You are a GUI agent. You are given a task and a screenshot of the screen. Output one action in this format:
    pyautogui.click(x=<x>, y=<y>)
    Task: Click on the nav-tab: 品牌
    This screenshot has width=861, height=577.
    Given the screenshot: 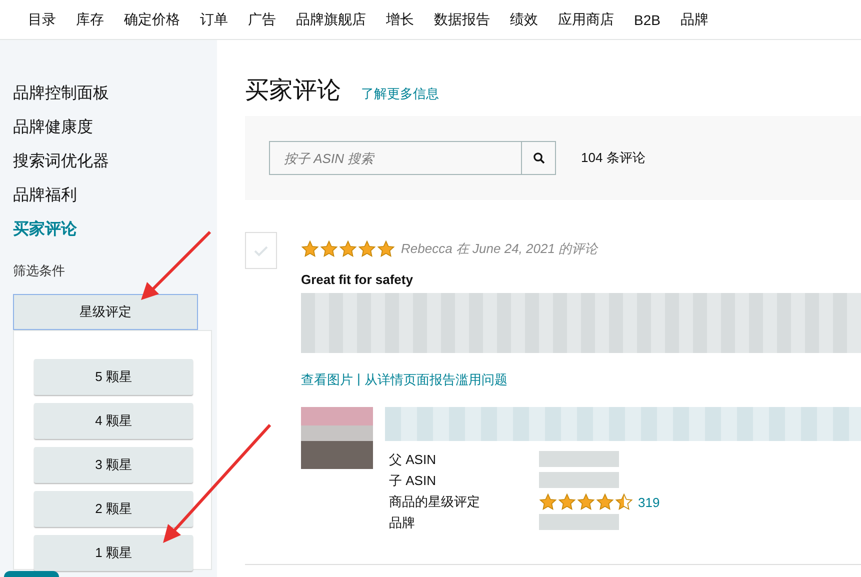 What is the action you would take?
    pyautogui.click(x=694, y=19)
    